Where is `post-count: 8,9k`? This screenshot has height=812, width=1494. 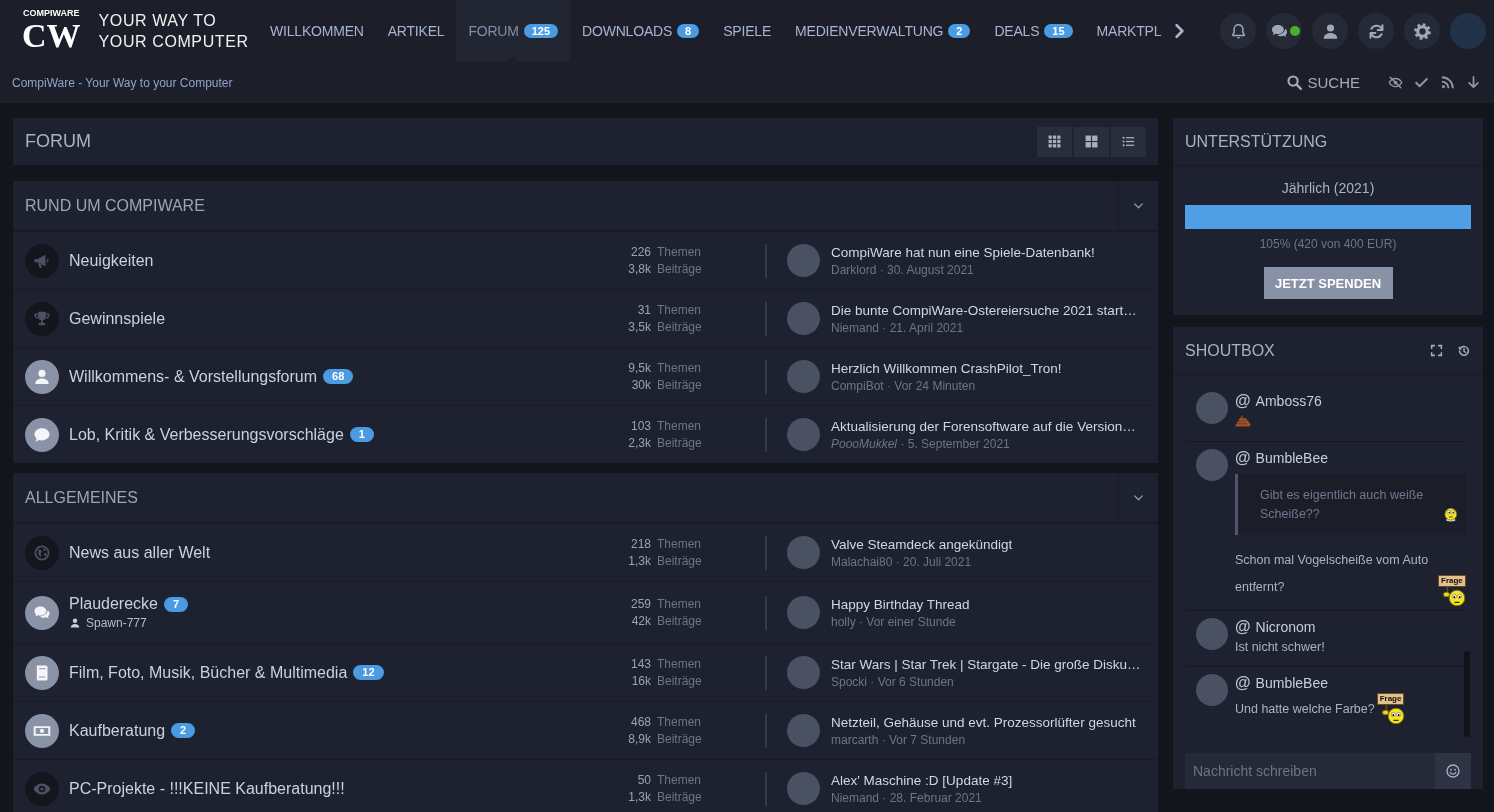 post-count: 8,9k is located at coordinates (639, 739).